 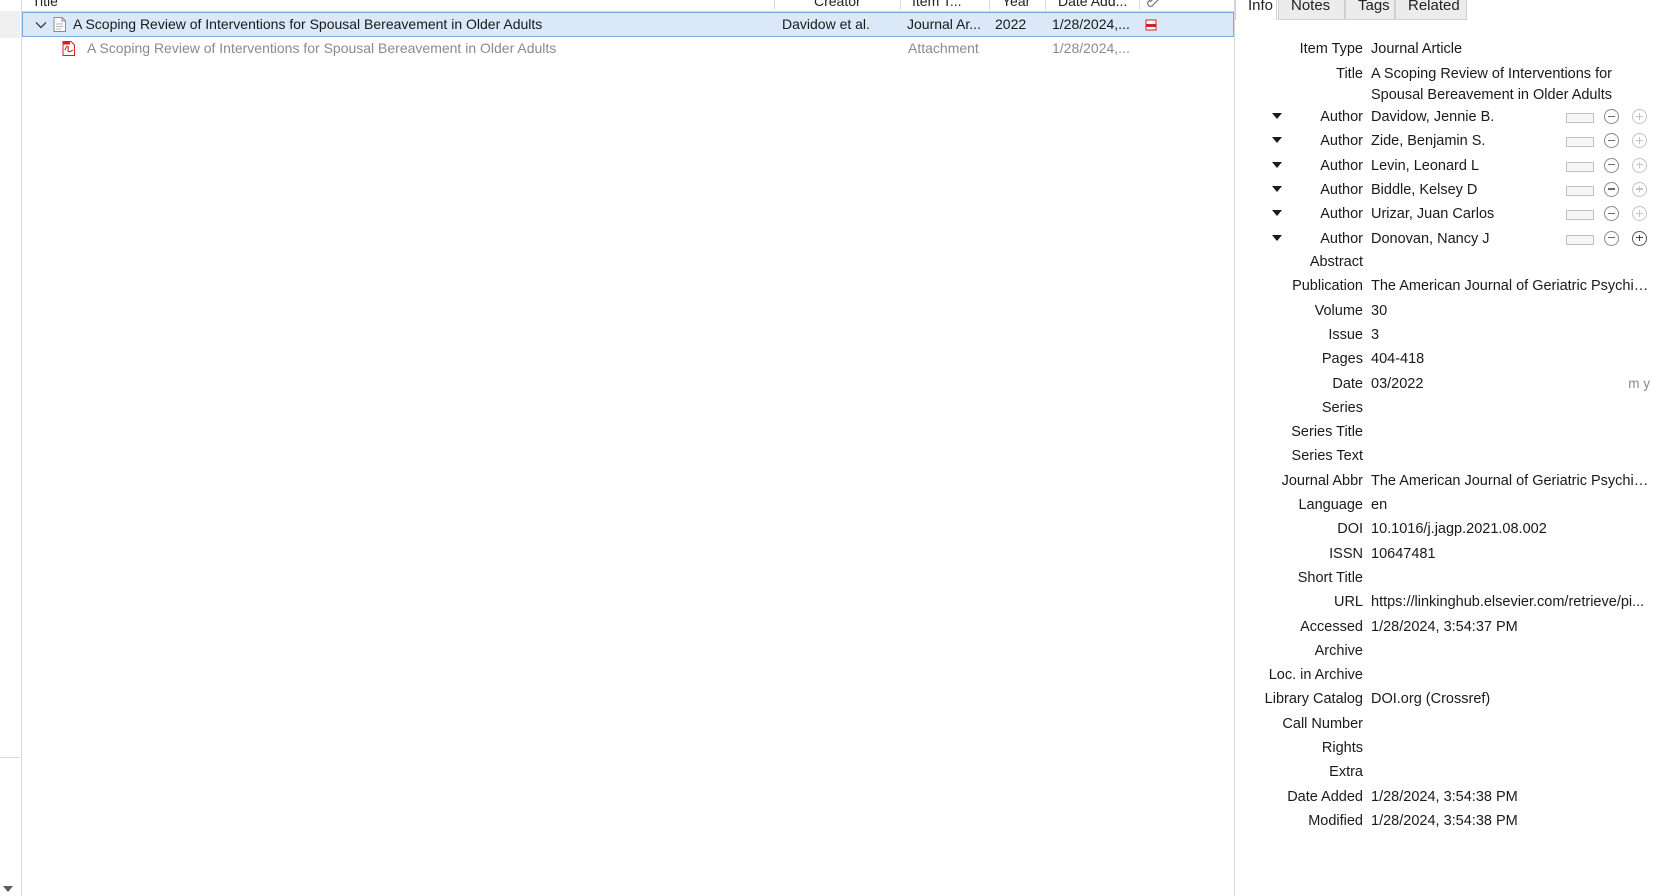 What do you see at coordinates (1466, 116) in the screenshot?
I see `creator-name: Davidow, Jennie B.` at bounding box center [1466, 116].